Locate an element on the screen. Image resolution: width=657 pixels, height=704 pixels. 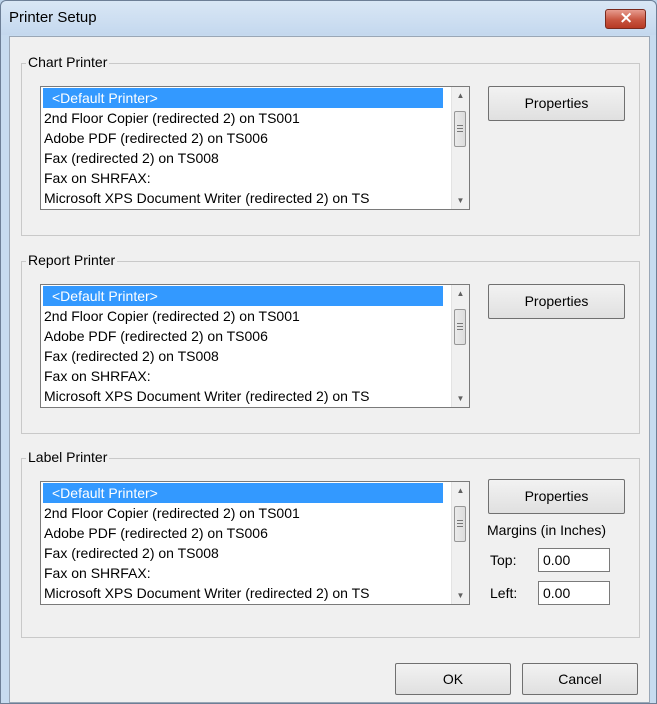
label-properties-button: Properties is located at coordinates (556, 496).